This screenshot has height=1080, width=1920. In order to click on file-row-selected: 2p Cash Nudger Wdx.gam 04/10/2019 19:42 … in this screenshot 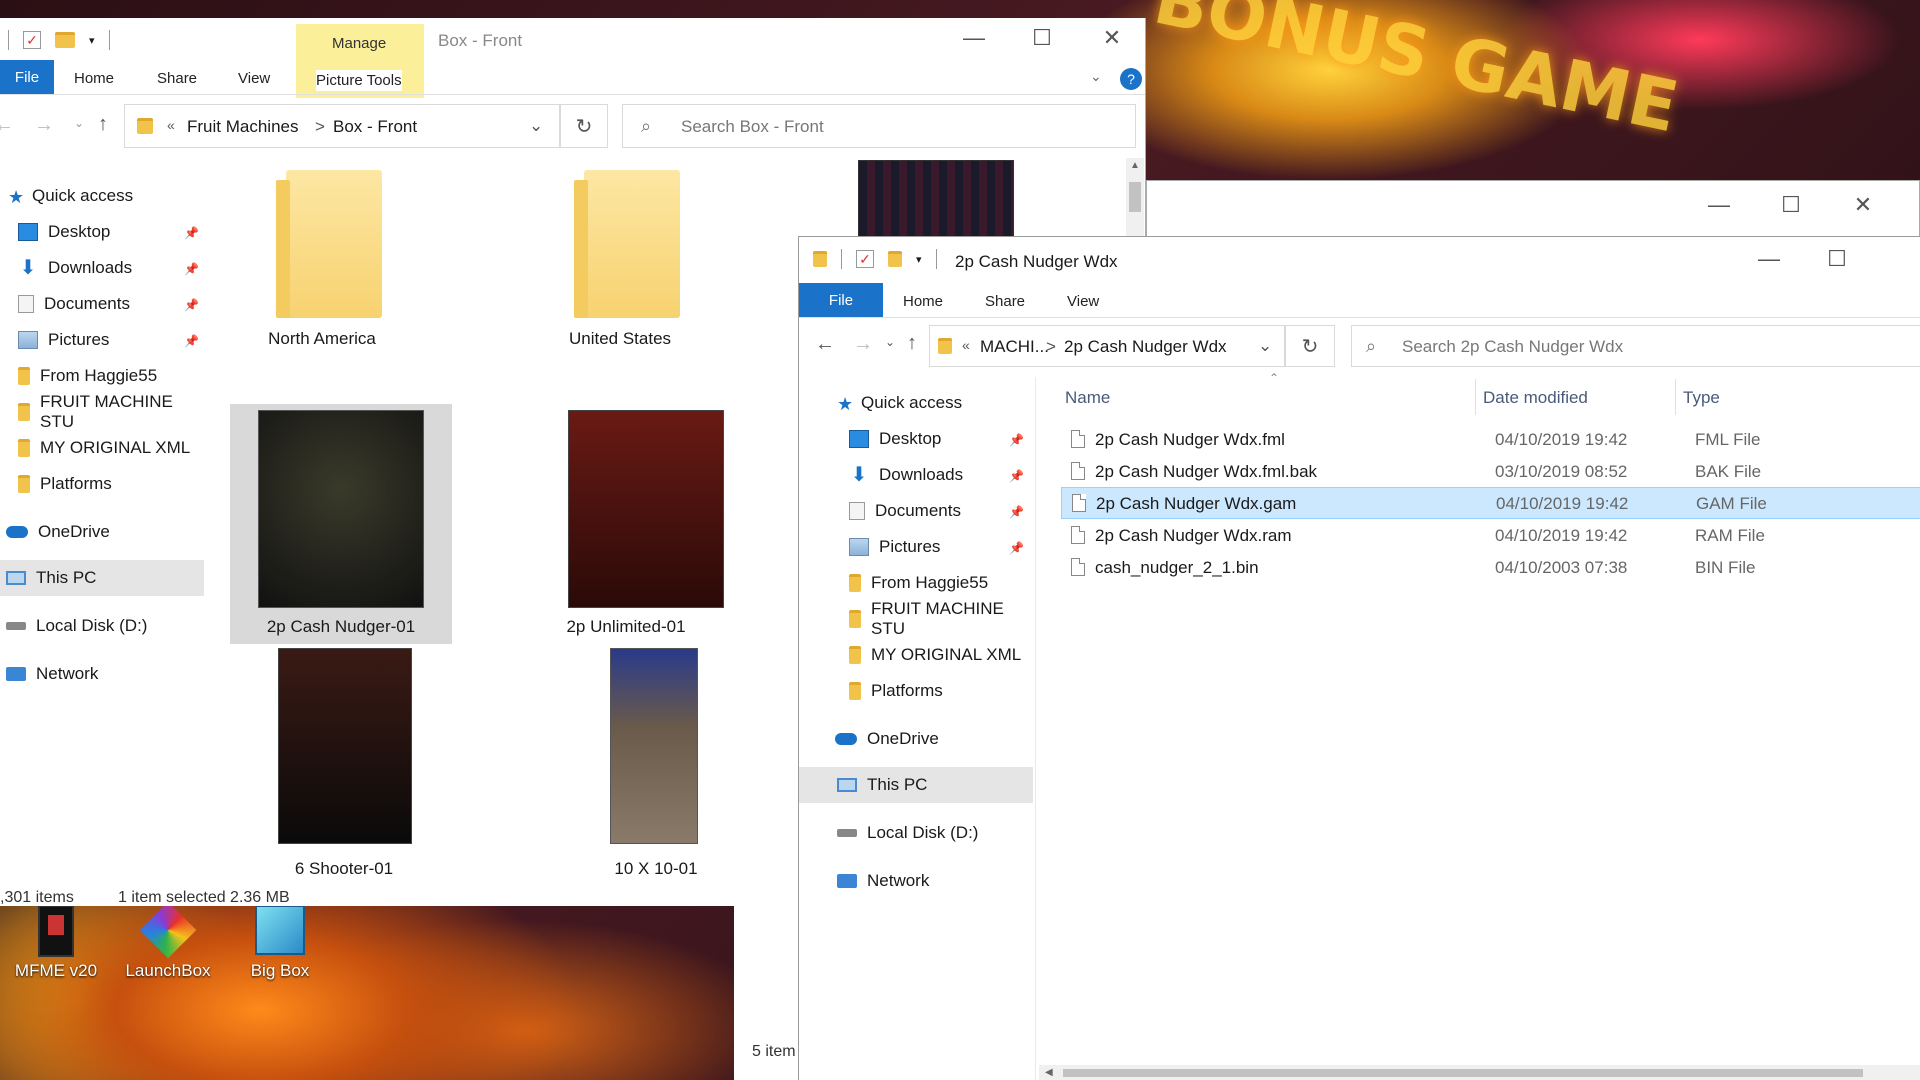, I will do `click(1490, 503)`.